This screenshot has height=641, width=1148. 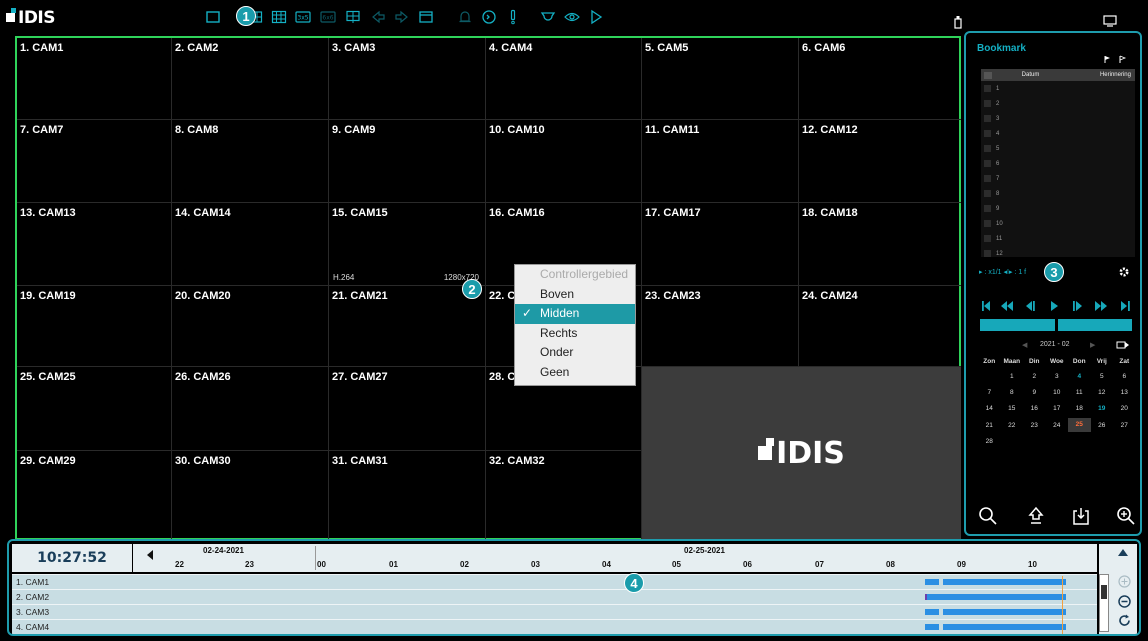 What do you see at coordinates (1126, 516) in the screenshot?
I see `zoom-in-icon` at bounding box center [1126, 516].